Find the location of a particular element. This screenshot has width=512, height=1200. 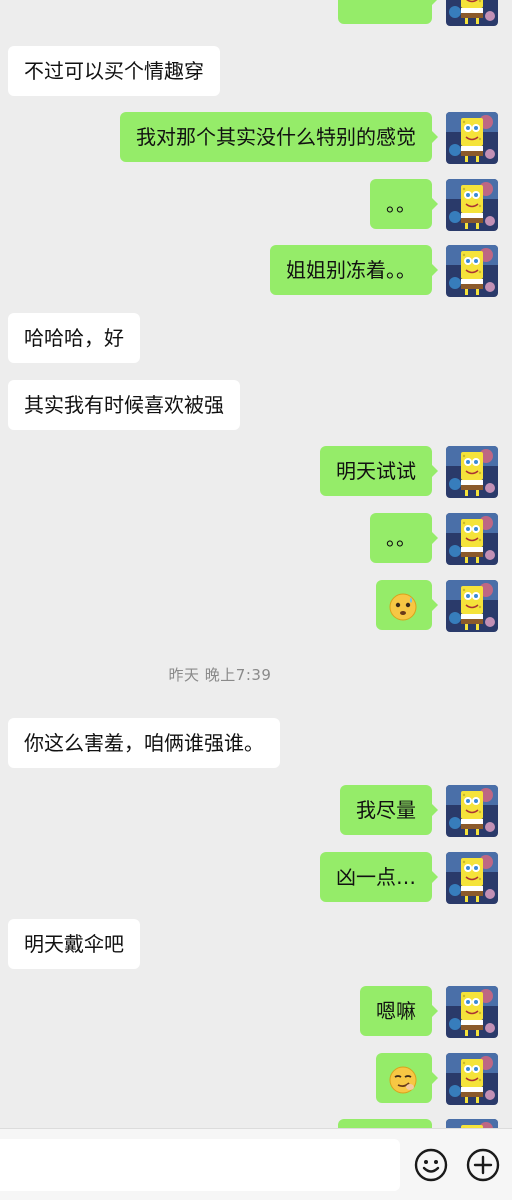

message-row: 哈哈哈，好 is located at coordinates (256, 339).